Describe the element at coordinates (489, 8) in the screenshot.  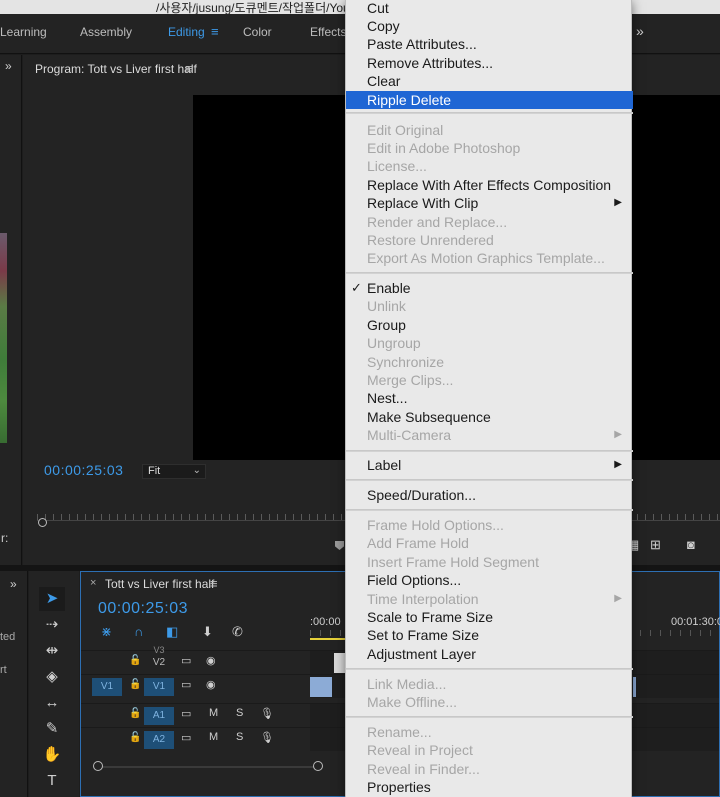
I see `menu-item-cut: Cut` at that location.